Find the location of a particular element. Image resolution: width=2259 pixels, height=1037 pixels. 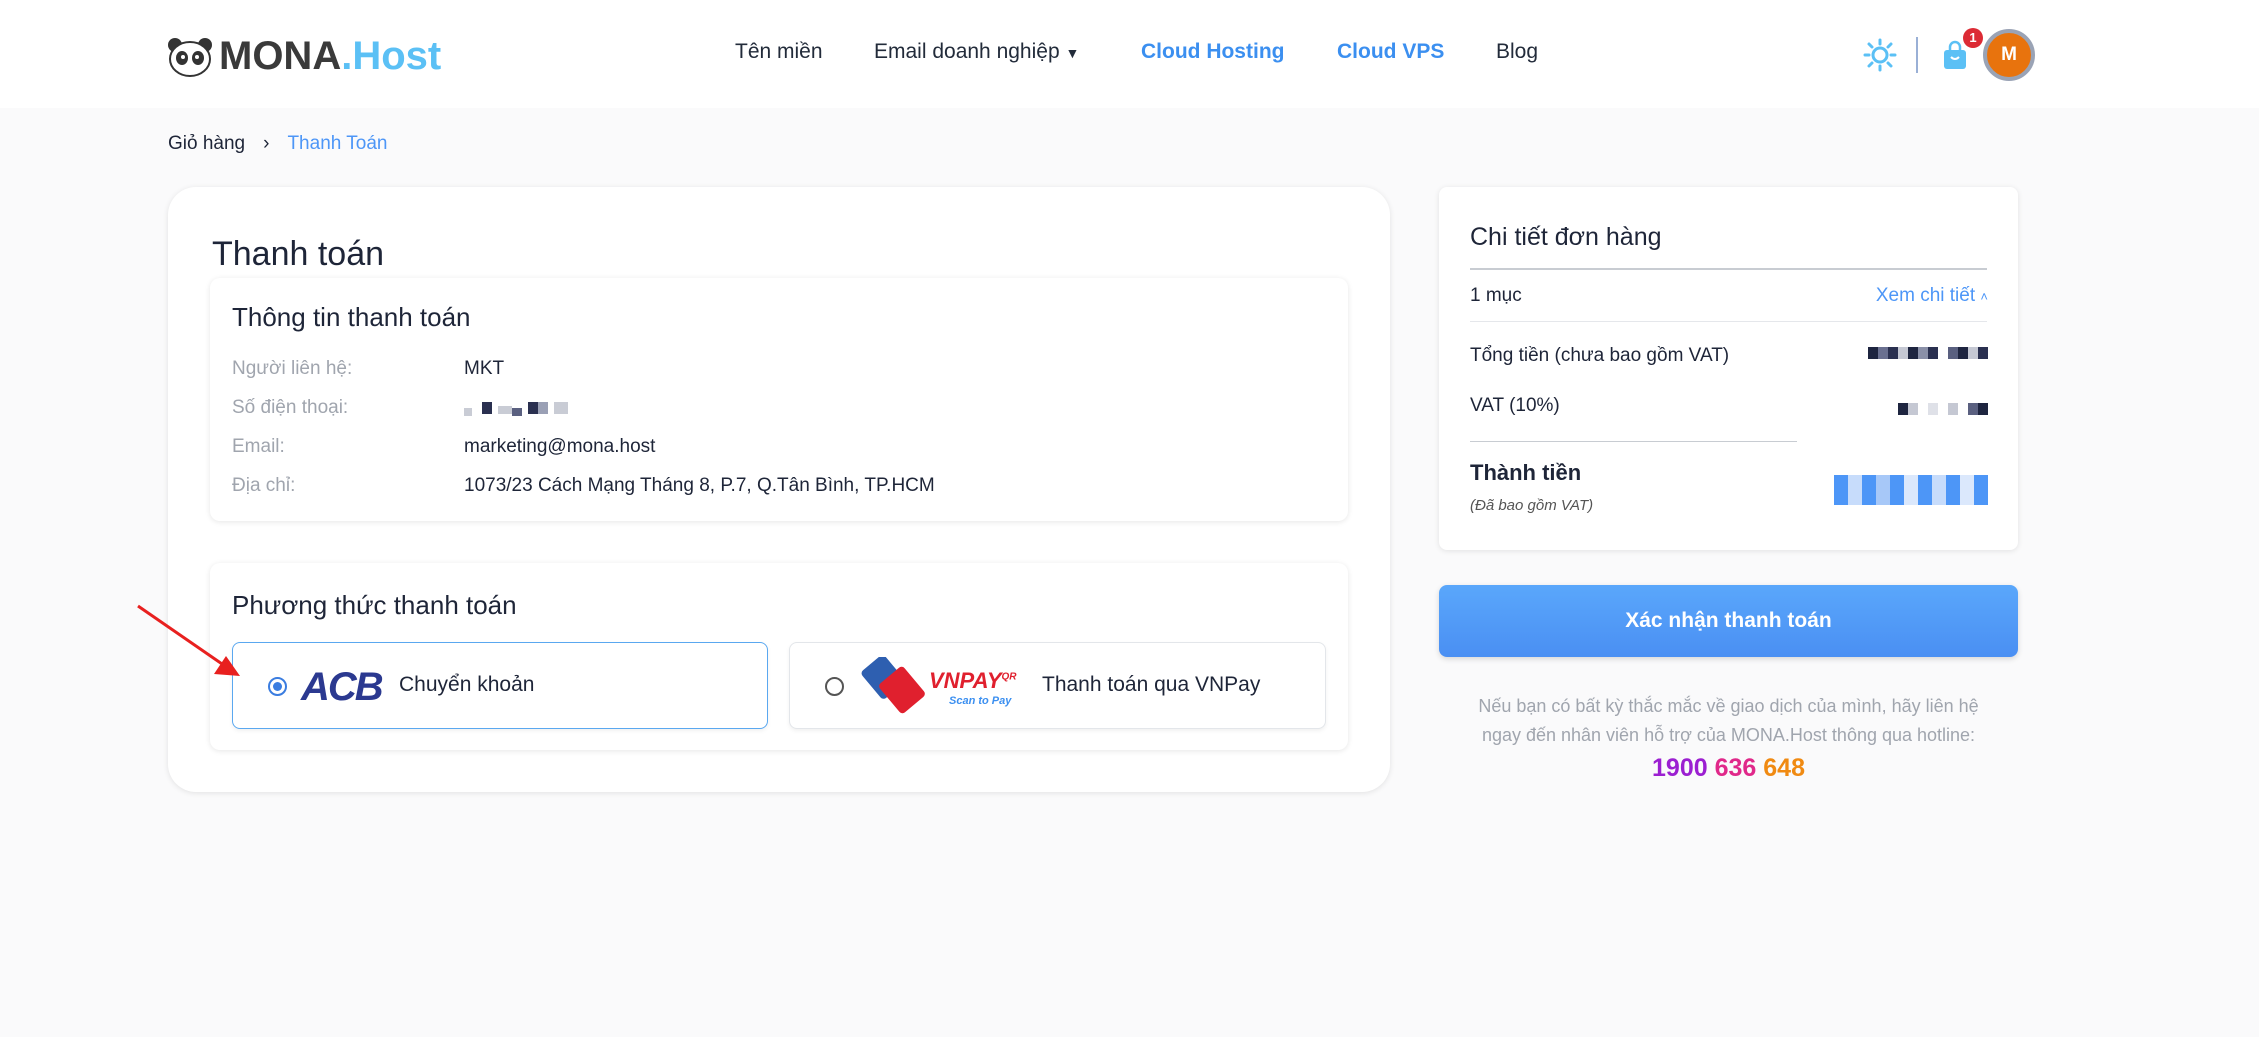

order-summary-title: Chi tiết đơn hàng is located at coordinates (1566, 237).